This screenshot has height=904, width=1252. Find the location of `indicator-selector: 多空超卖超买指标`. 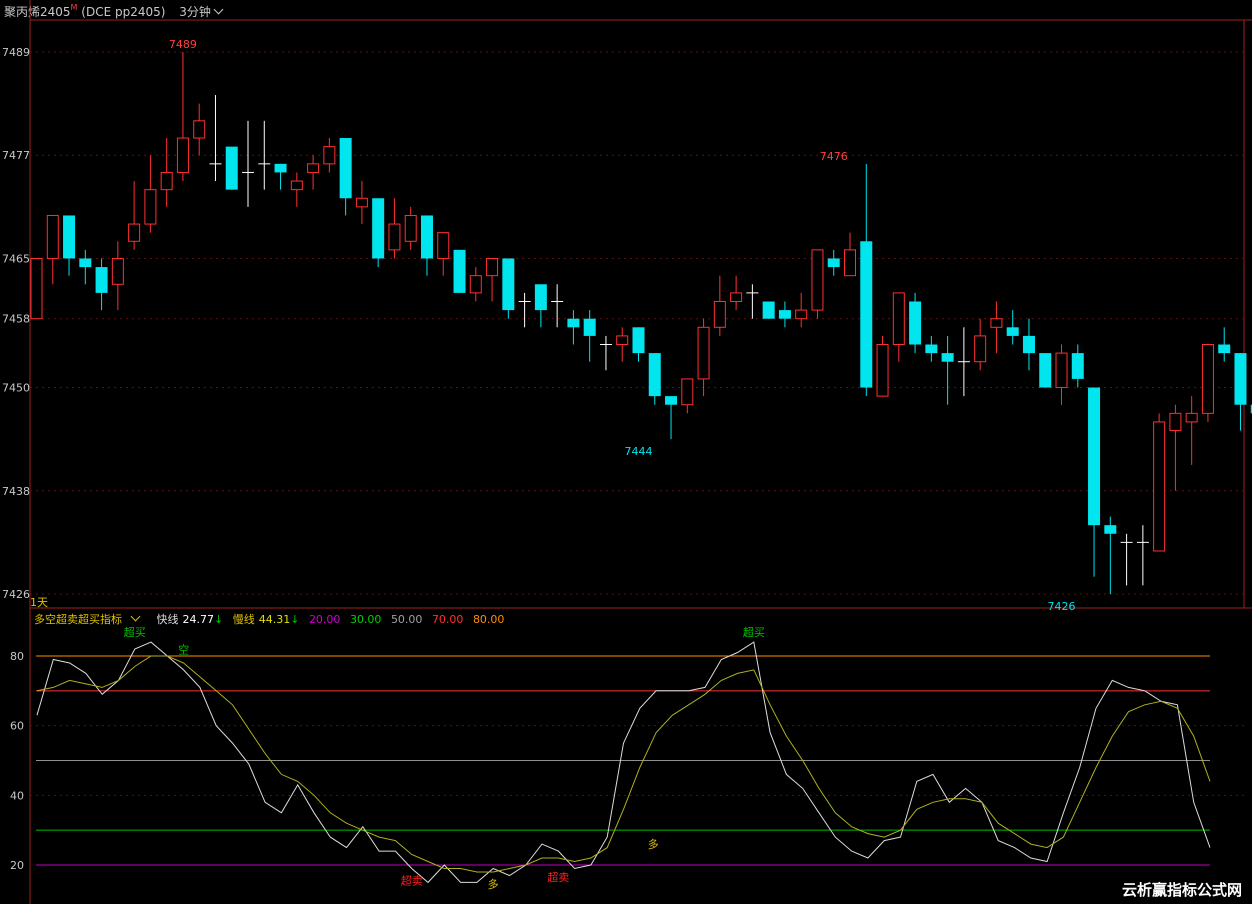

indicator-selector: 多空超卖超买指标 is located at coordinates (89, 618).